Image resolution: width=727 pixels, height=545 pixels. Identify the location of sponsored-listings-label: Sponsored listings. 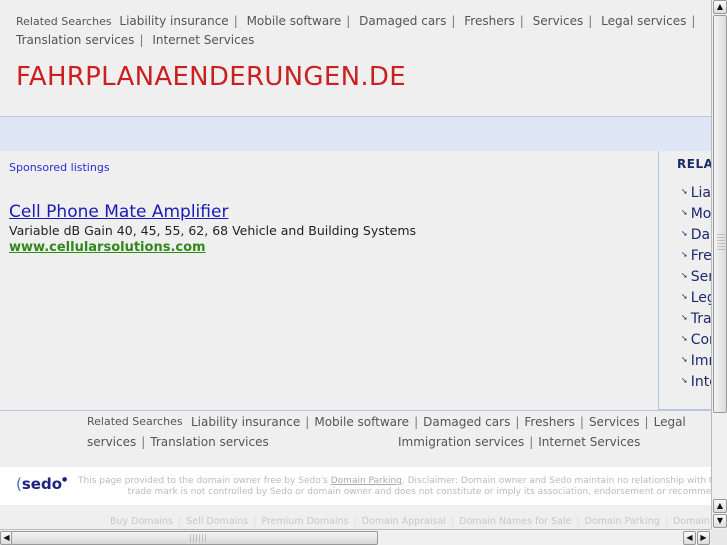
(59, 167).